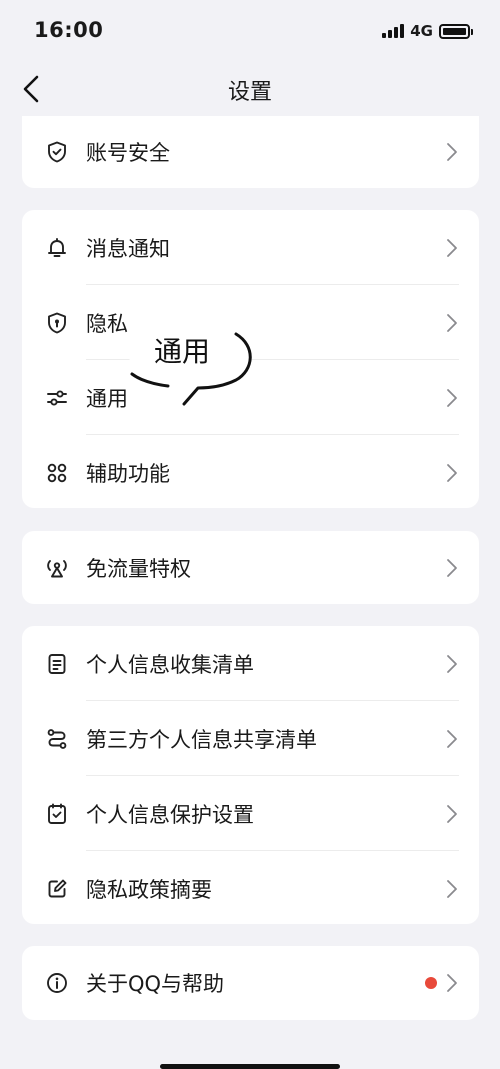 This screenshot has height=1069, width=500. I want to click on row-account-security: 账号安全, so click(250, 152).